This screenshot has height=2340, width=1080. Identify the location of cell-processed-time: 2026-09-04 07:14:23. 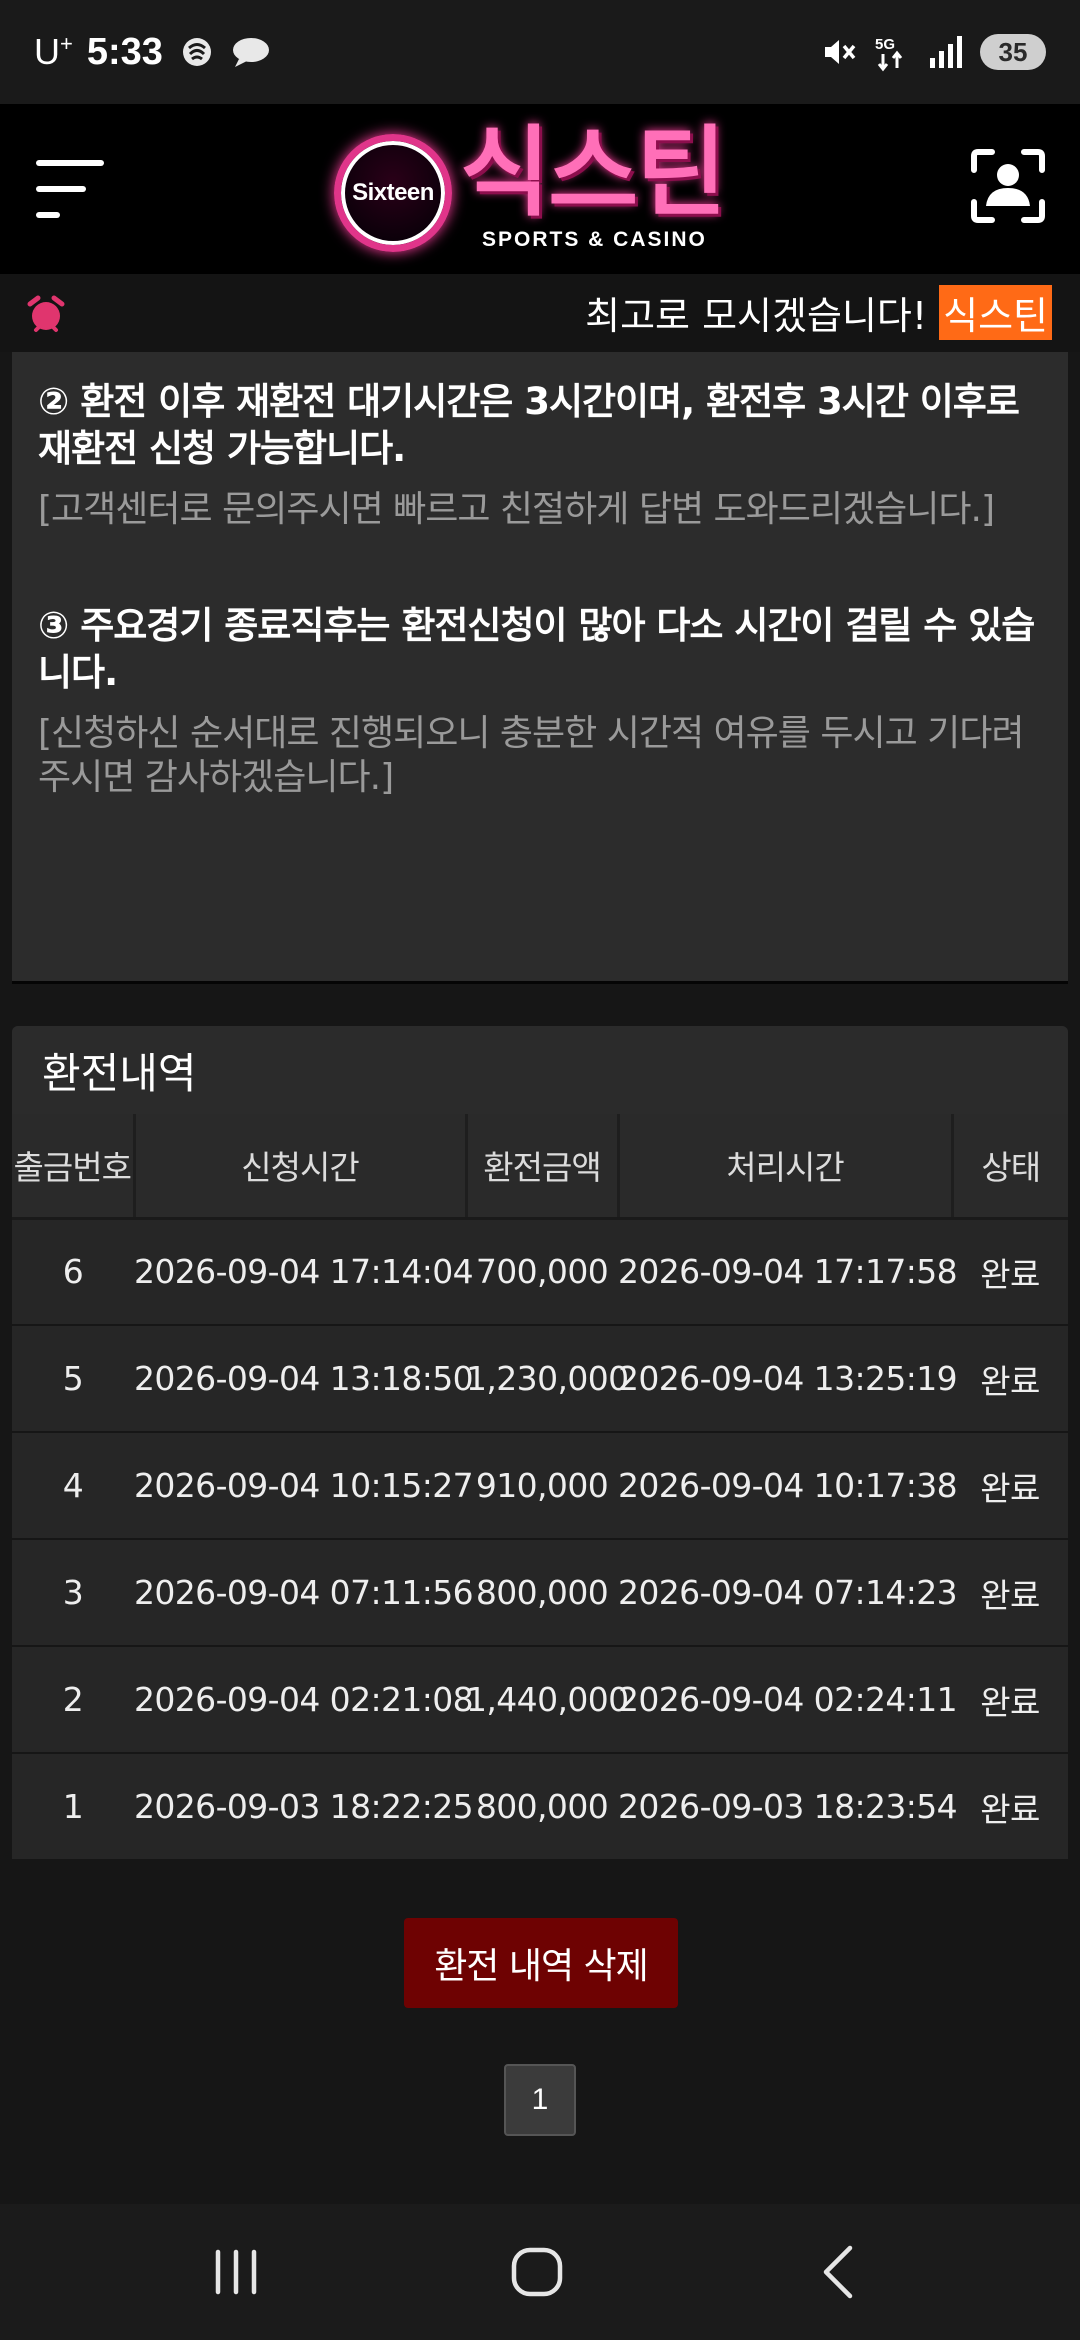
(788, 1593).